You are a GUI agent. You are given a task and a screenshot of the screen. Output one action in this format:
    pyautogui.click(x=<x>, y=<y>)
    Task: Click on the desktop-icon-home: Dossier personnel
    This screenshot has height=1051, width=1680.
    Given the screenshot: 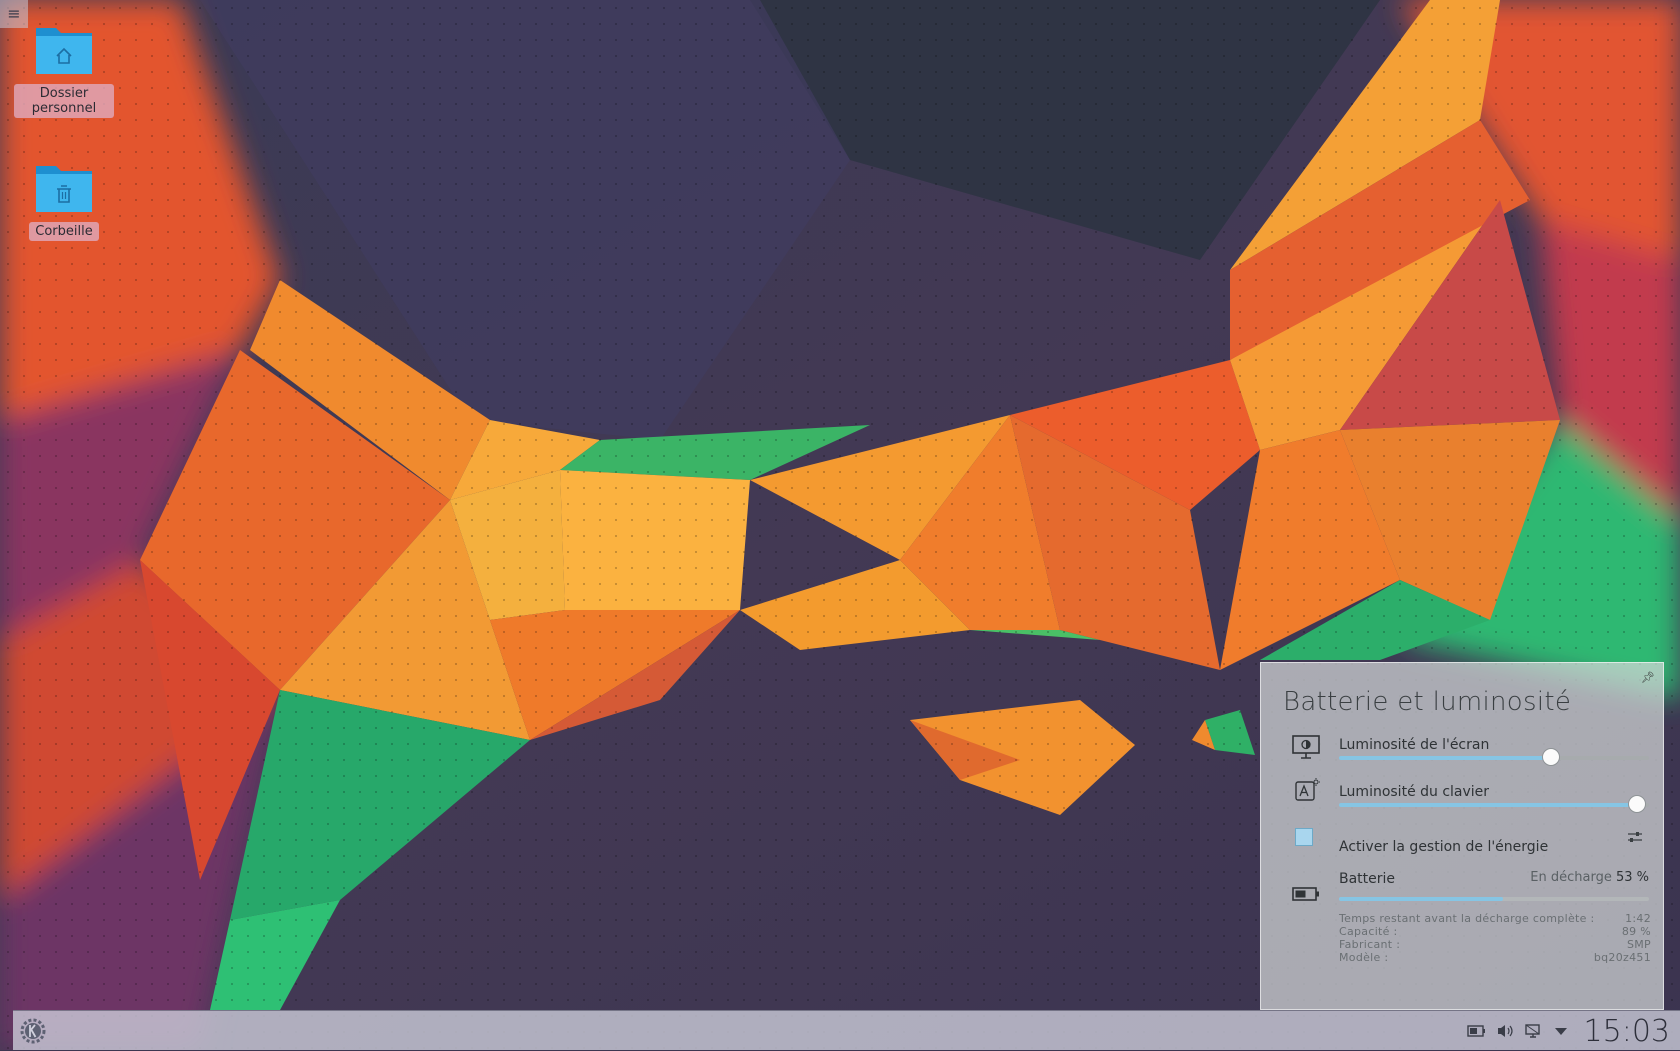 What is the action you would take?
    pyautogui.click(x=64, y=71)
    